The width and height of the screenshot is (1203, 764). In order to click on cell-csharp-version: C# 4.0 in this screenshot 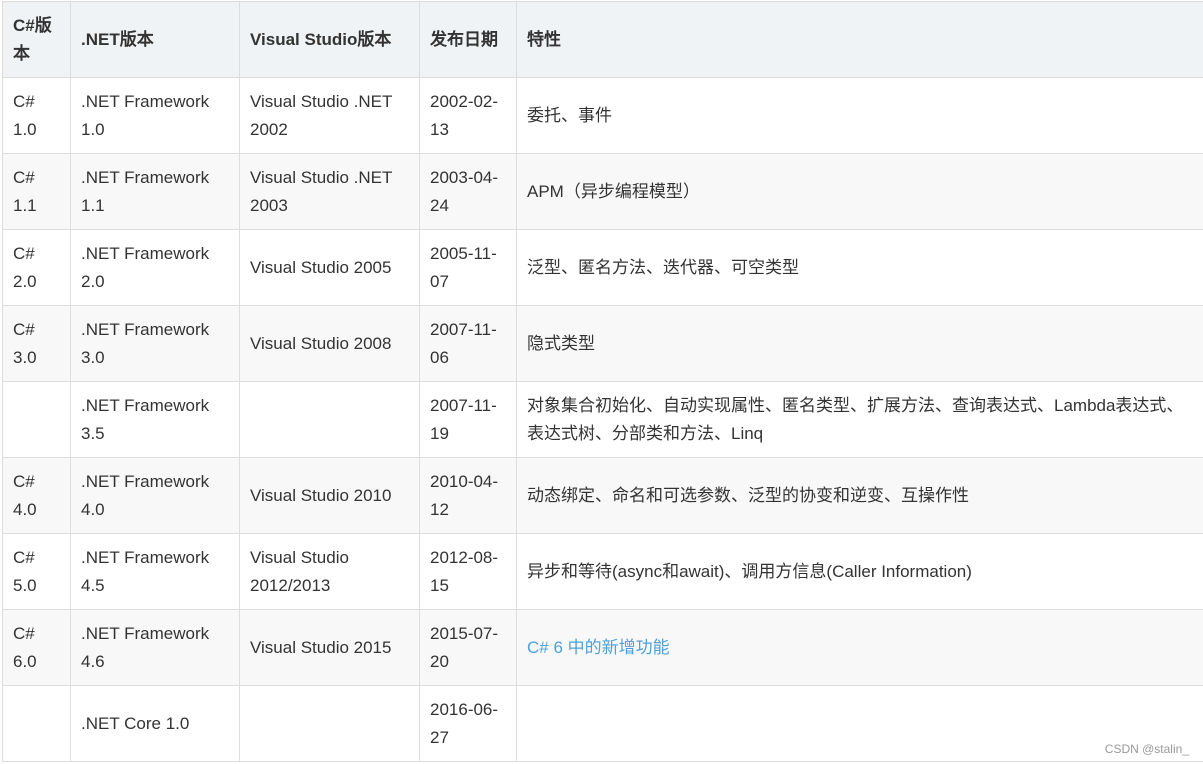, I will do `click(36, 495)`.